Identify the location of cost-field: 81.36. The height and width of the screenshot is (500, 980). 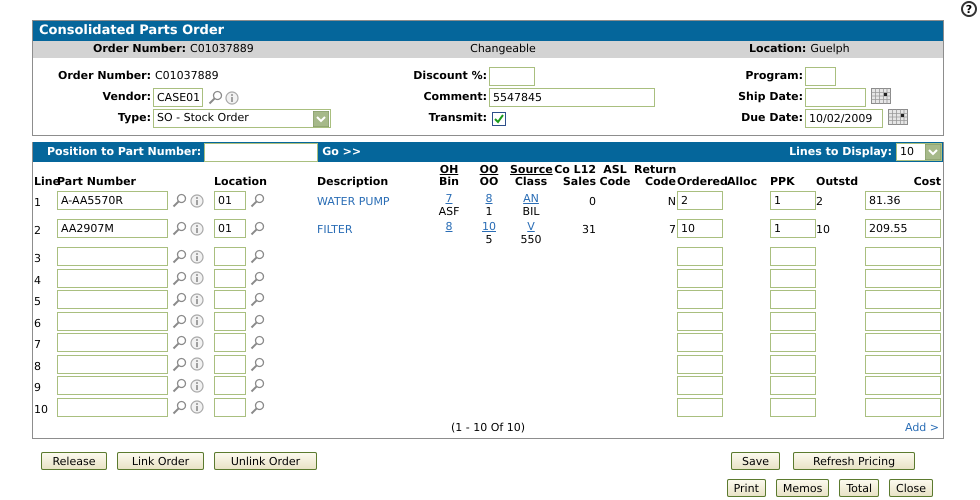
(903, 200).